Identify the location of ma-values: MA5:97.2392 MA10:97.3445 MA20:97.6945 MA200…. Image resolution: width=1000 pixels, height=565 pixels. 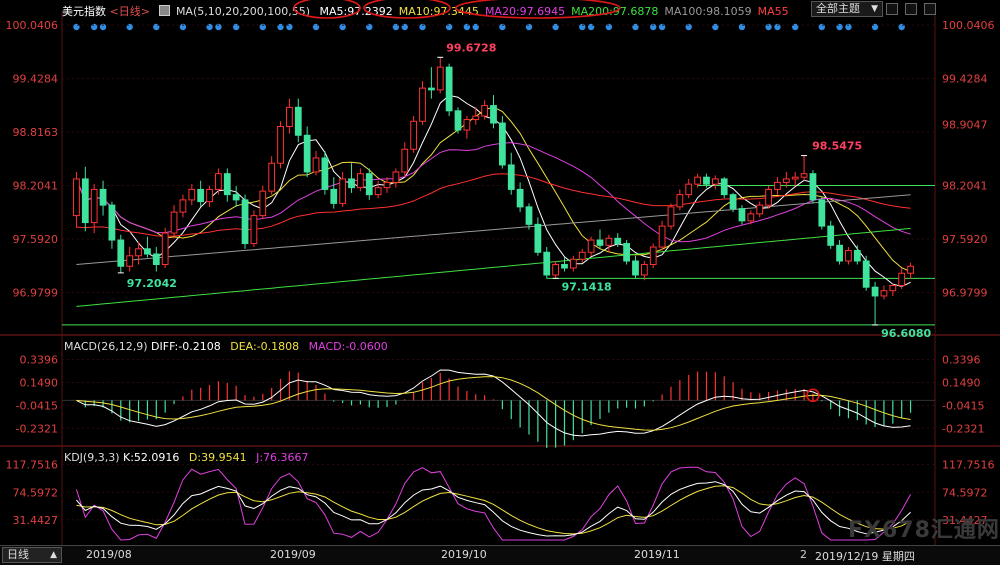
(551, 11).